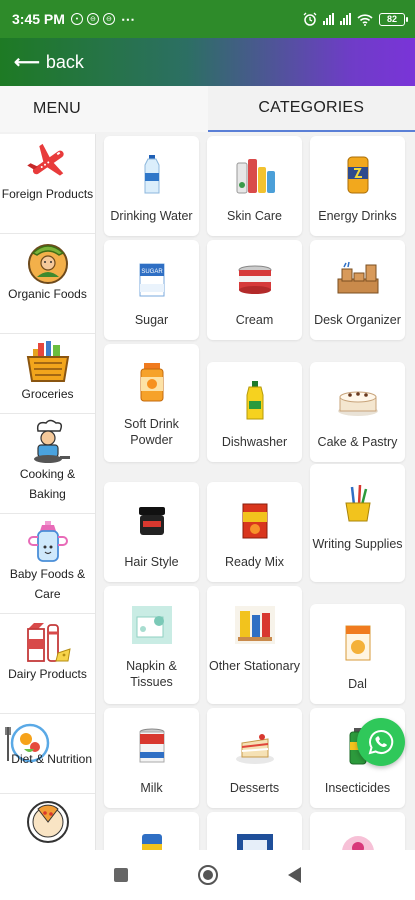  I want to click on category-label: Hair Style, so click(151, 562).